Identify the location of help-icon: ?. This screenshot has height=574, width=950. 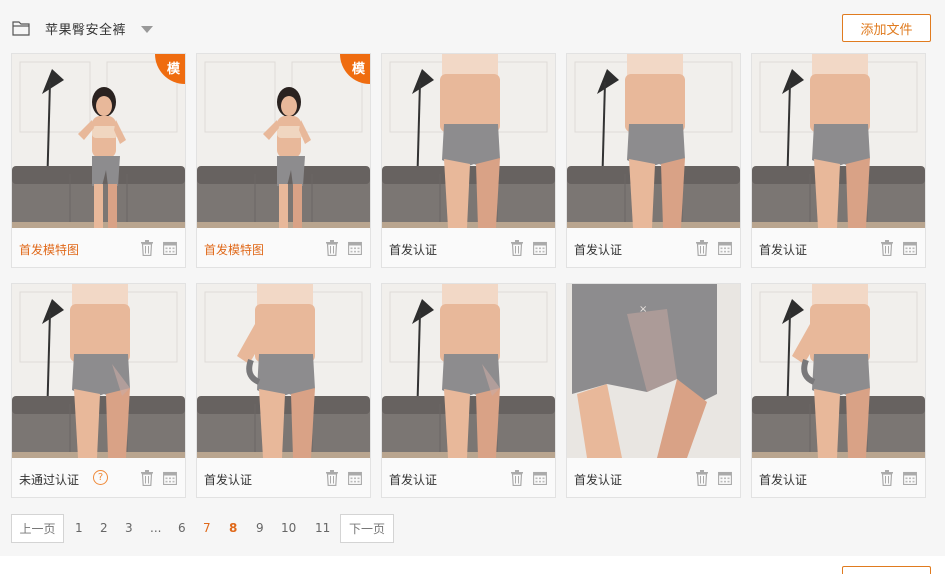
(100, 477).